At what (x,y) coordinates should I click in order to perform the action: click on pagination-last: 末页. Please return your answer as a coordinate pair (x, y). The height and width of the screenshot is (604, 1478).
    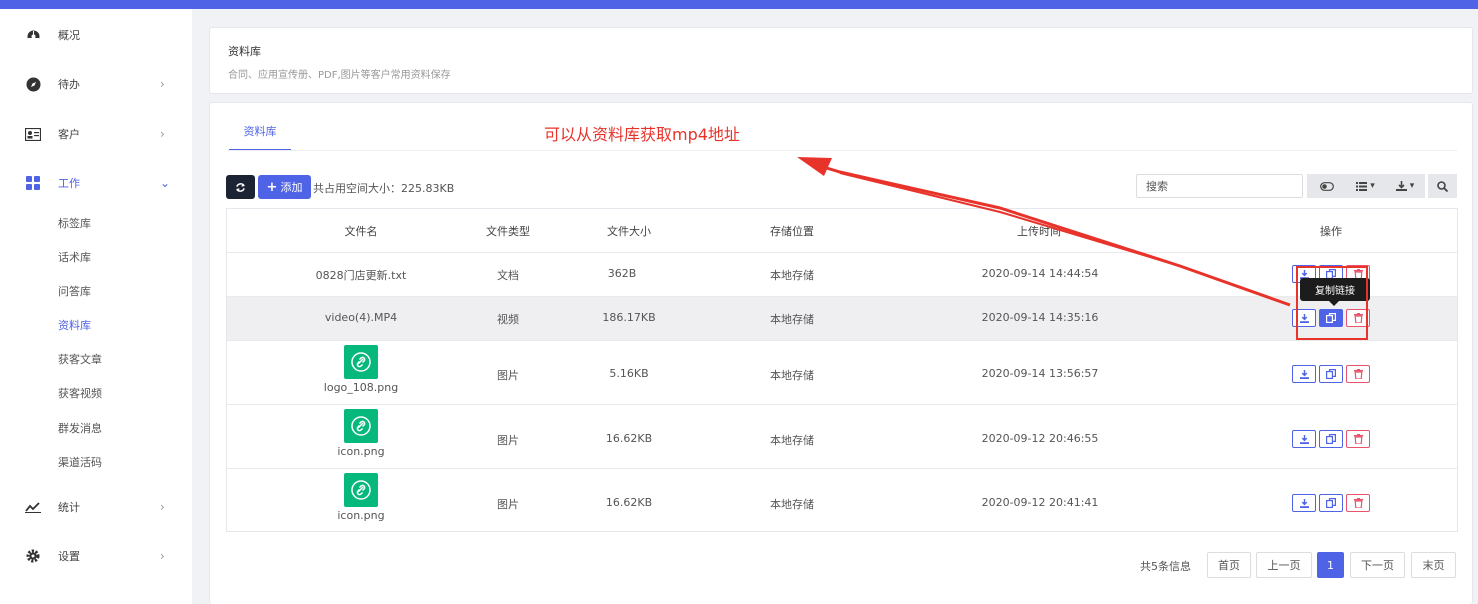
    Looking at the image, I should click on (1433, 565).